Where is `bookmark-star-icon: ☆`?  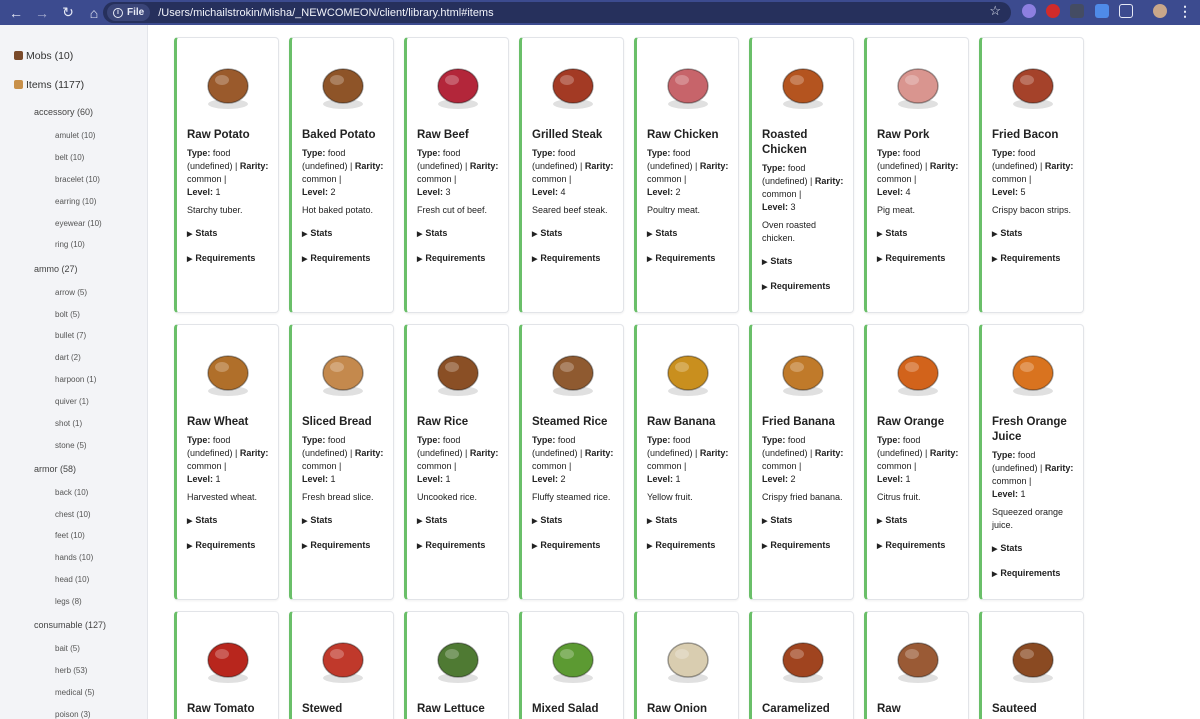
bookmark-star-icon: ☆ is located at coordinates (995, 11).